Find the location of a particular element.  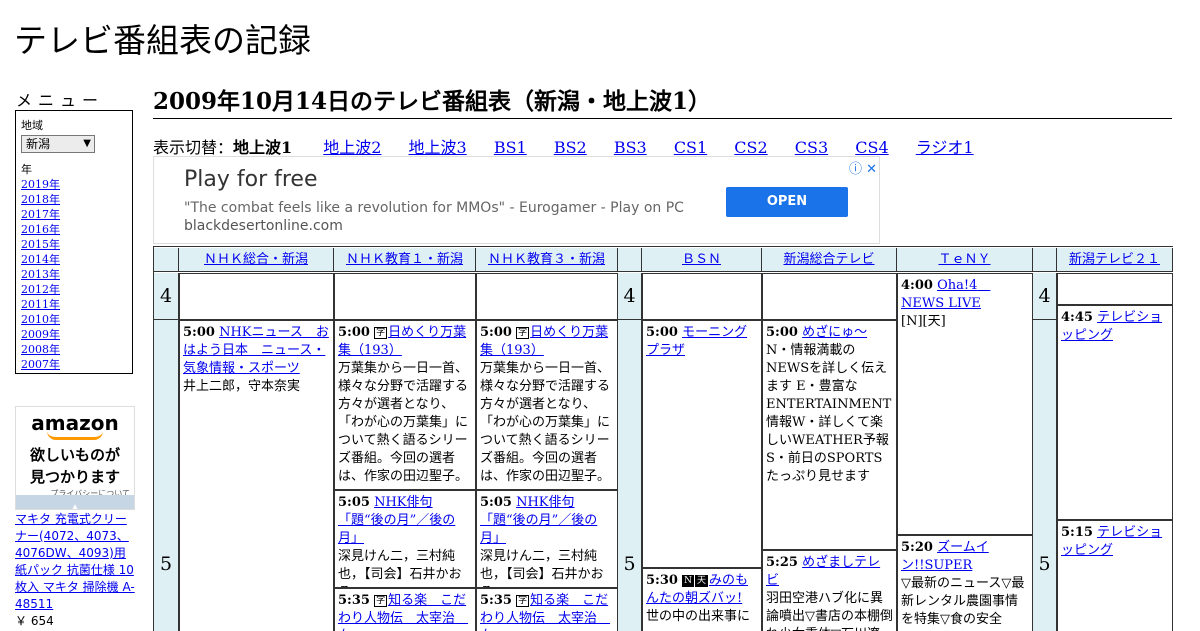

hour-cell-4c: 4 is located at coordinates (1045, 296).